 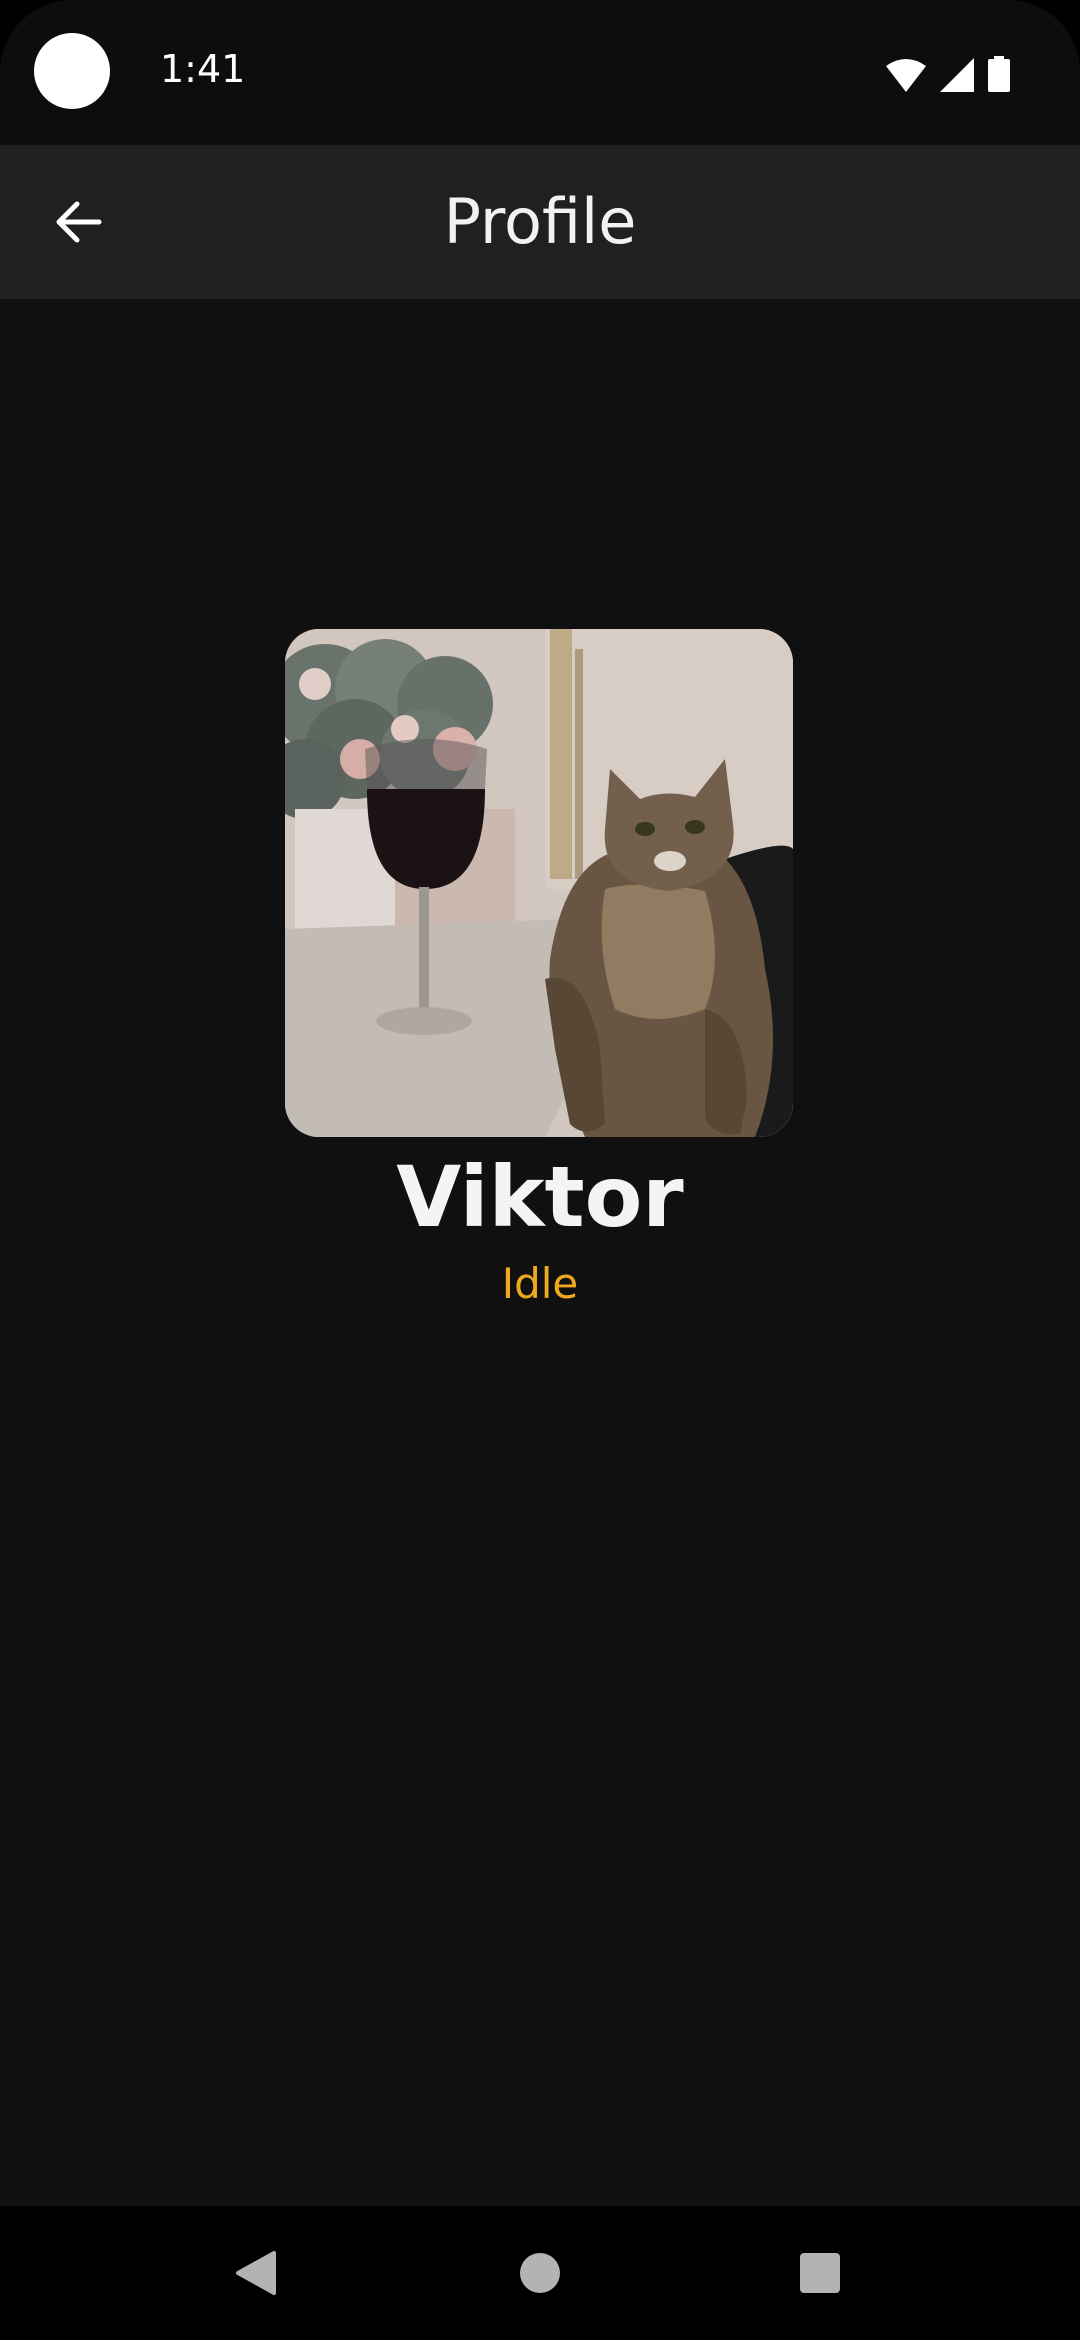 What do you see at coordinates (540, 1283) in the screenshot?
I see `profile-status: Idle` at bounding box center [540, 1283].